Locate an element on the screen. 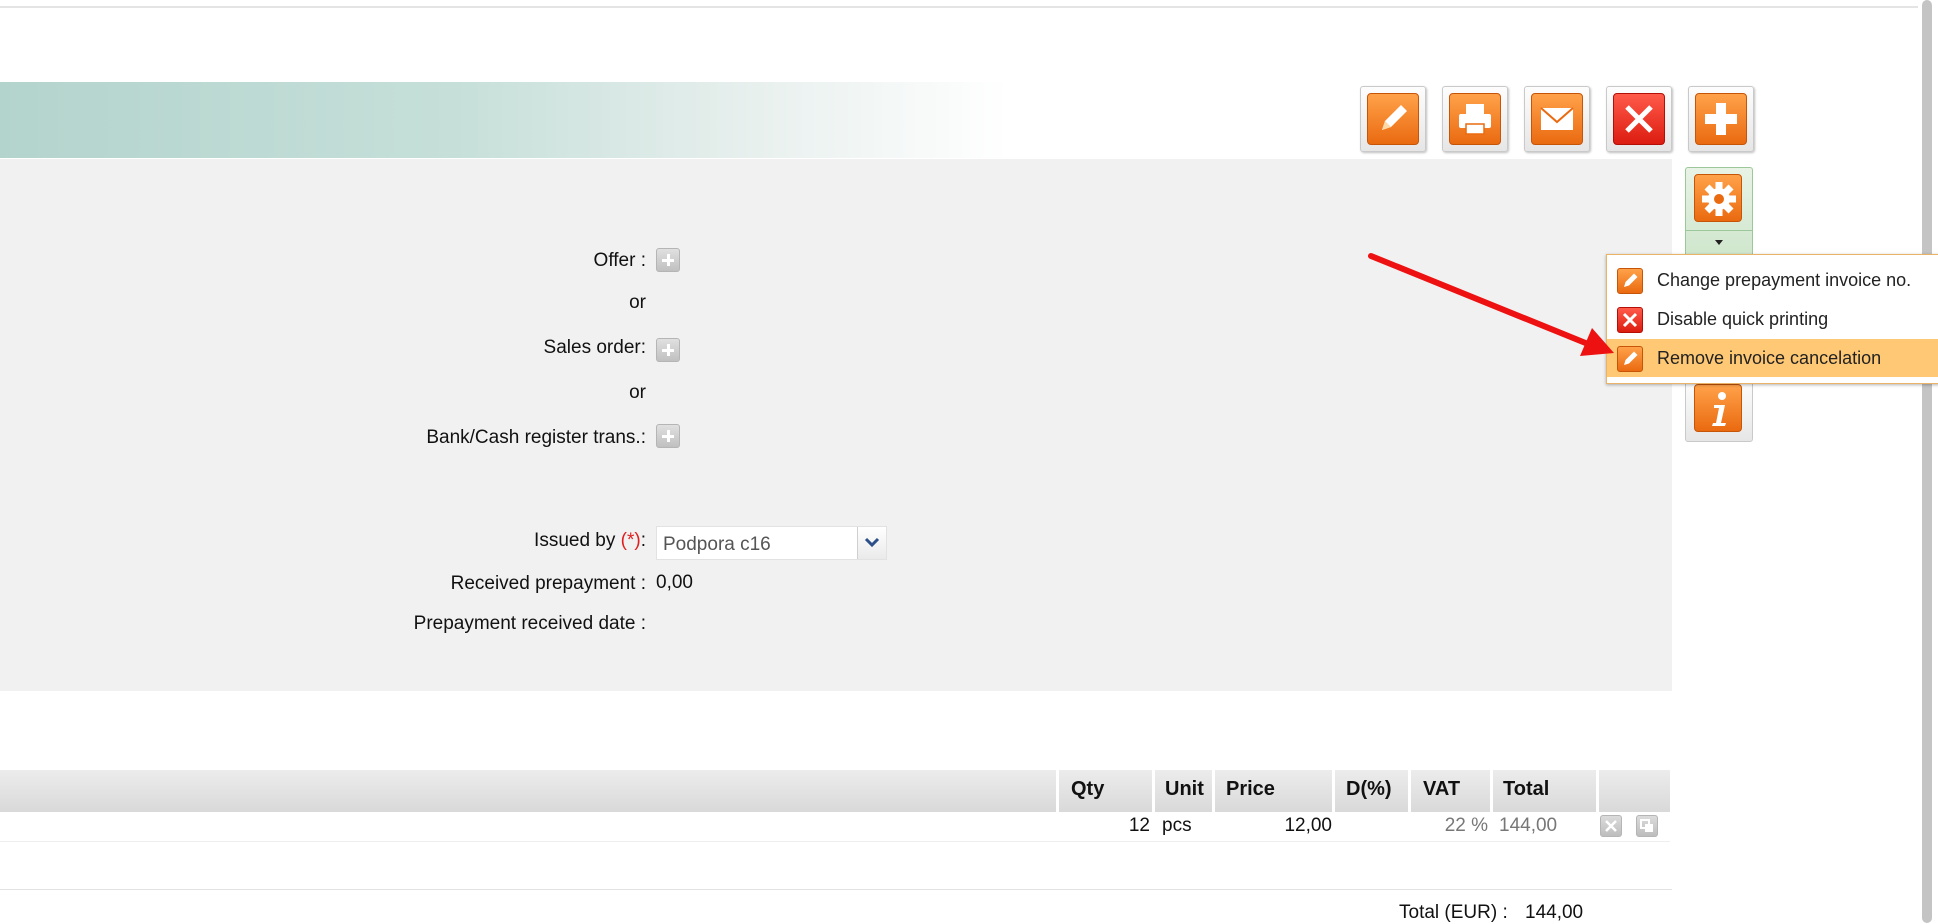  edit-button is located at coordinates (1393, 119).